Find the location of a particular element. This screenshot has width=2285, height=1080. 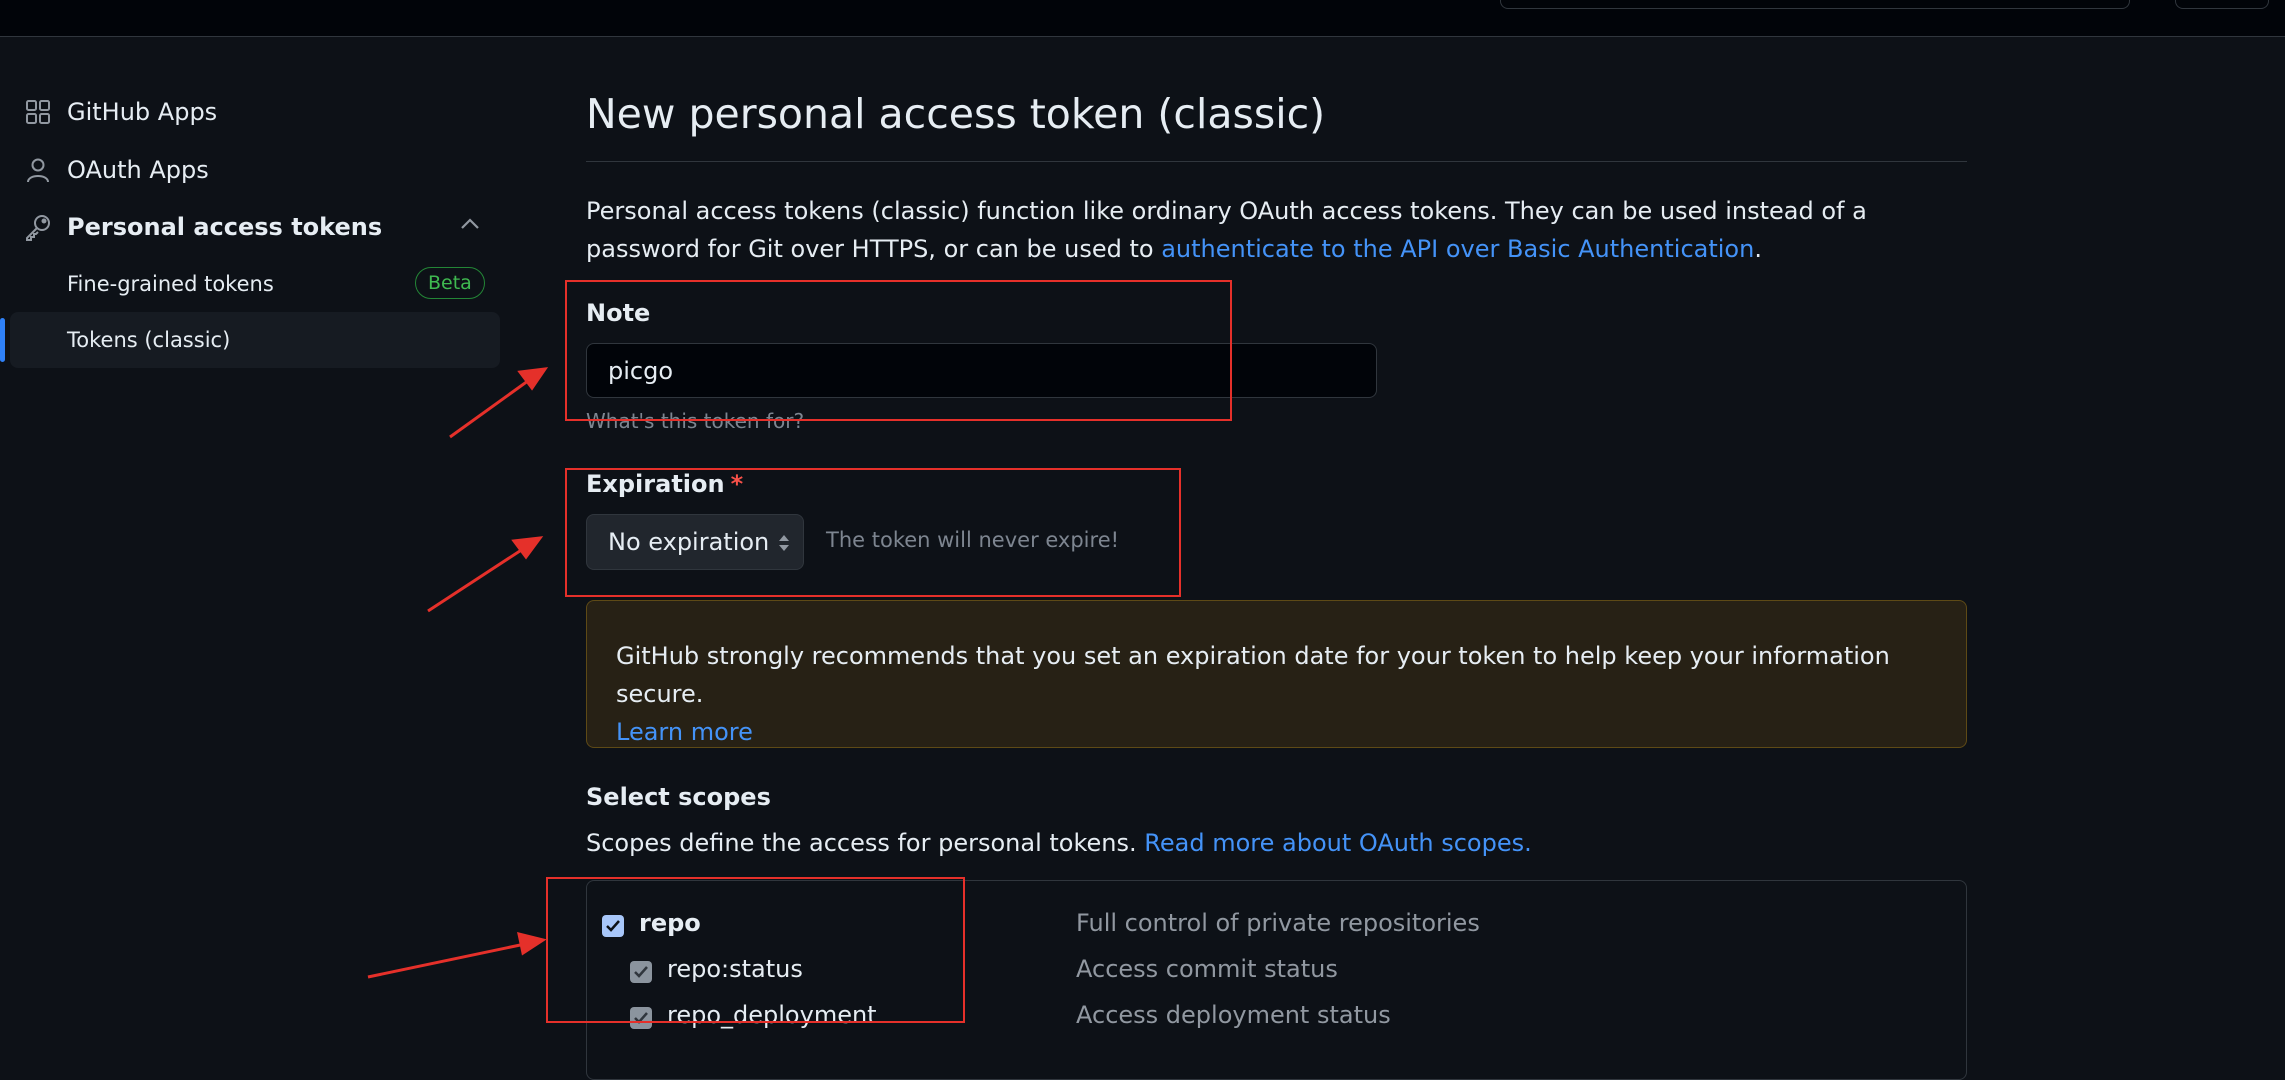

scope-description: Access deployment status is located at coordinates (1233, 1015).